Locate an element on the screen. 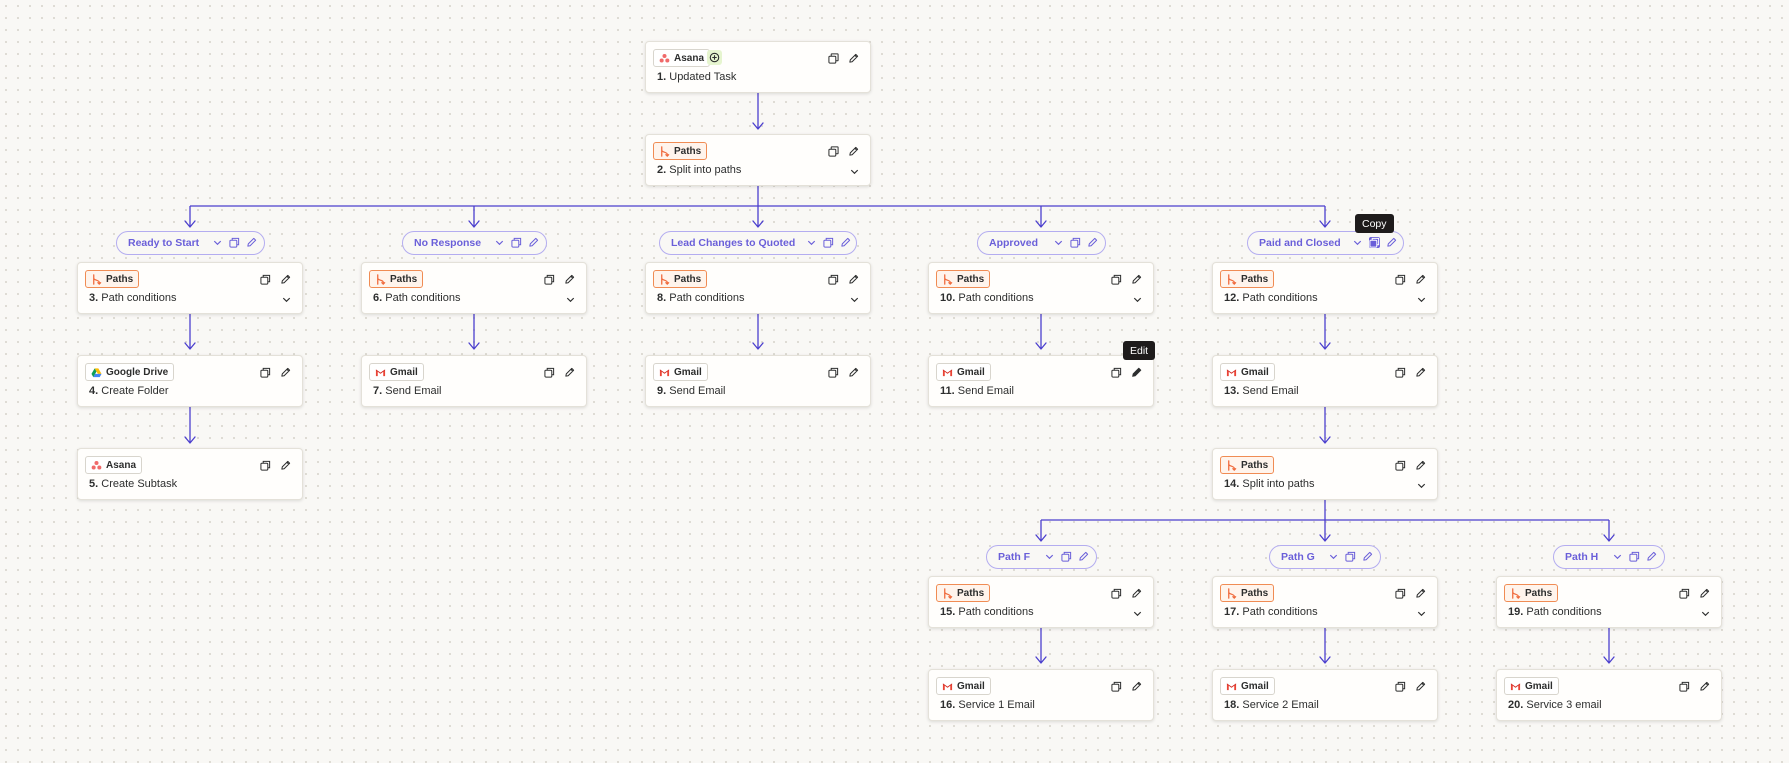  step-card-9: Gmail 9. Send Email is located at coordinates (758, 381).